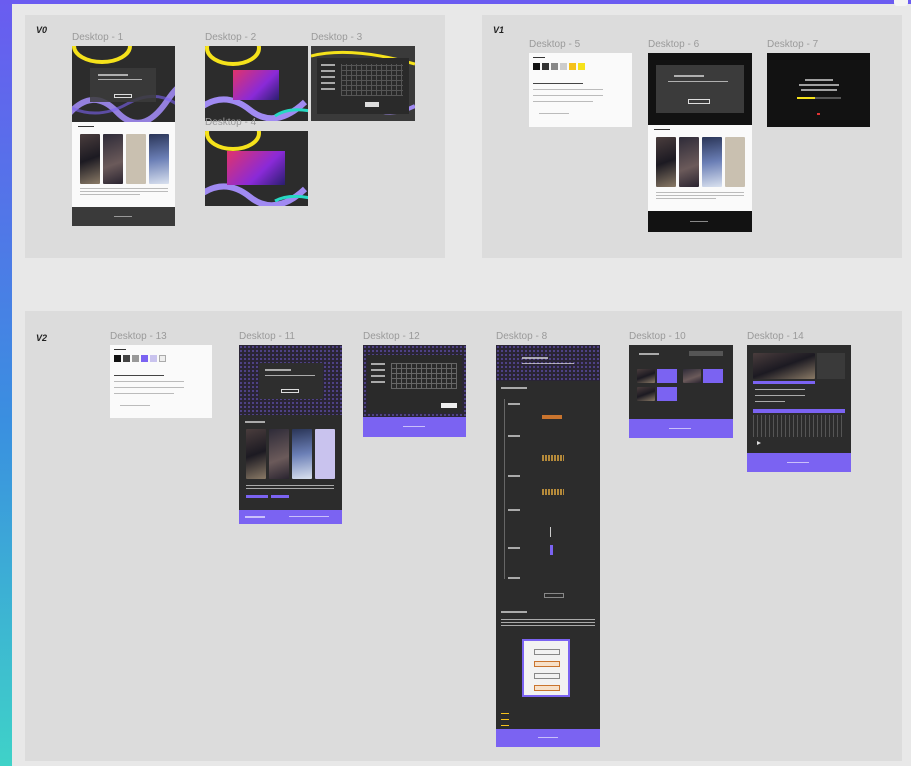 The image size is (911, 766). I want to click on mixer-tabs, so click(799, 411).